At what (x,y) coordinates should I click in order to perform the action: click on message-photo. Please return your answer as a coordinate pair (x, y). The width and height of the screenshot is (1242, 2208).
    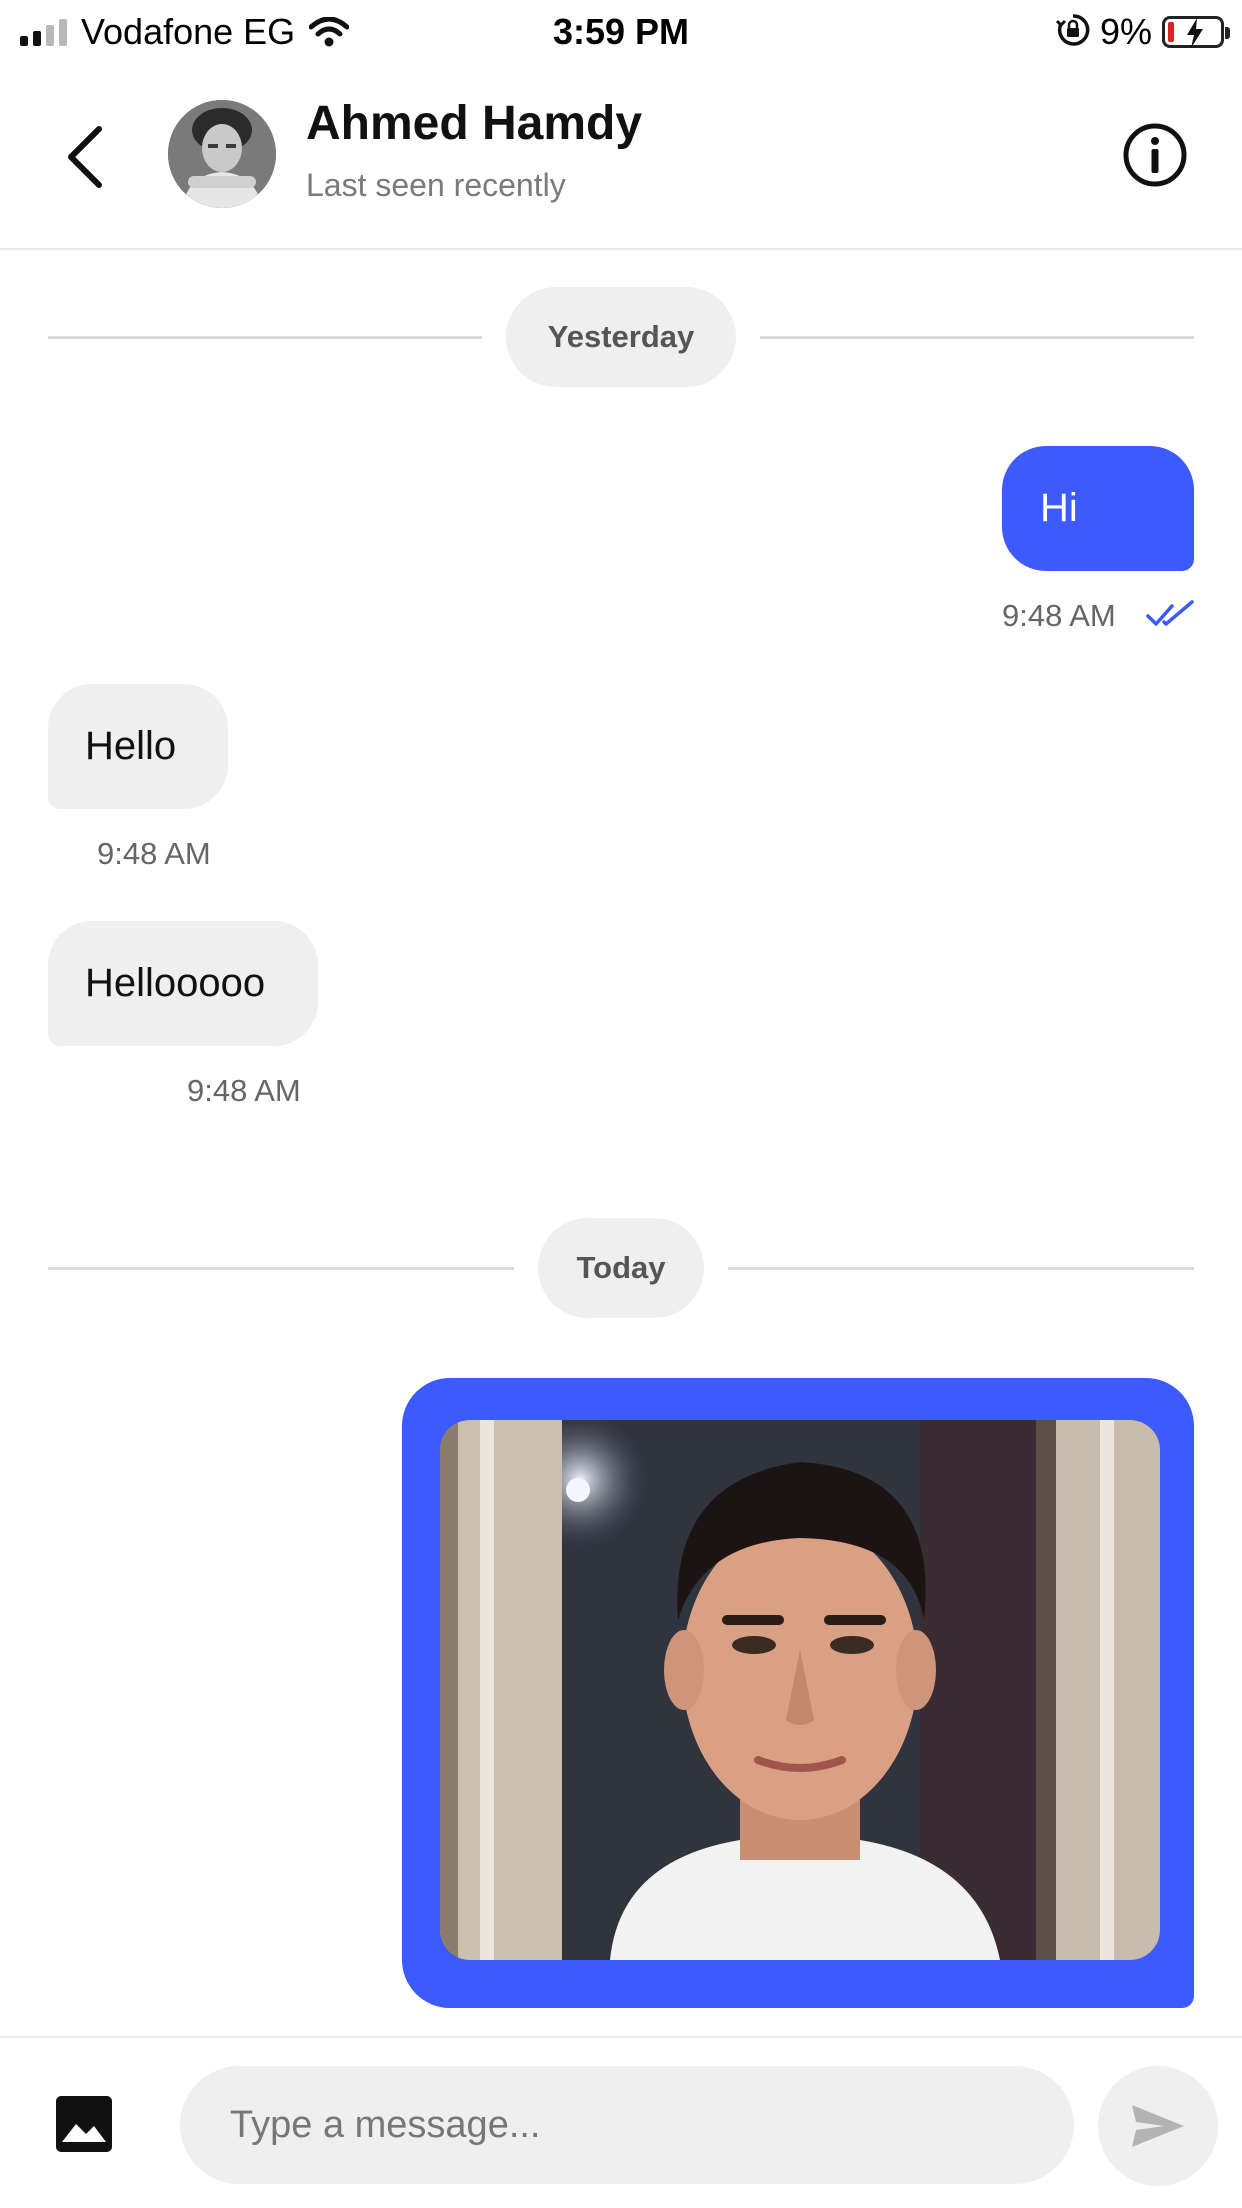
    Looking at the image, I should click on (800, 1690).